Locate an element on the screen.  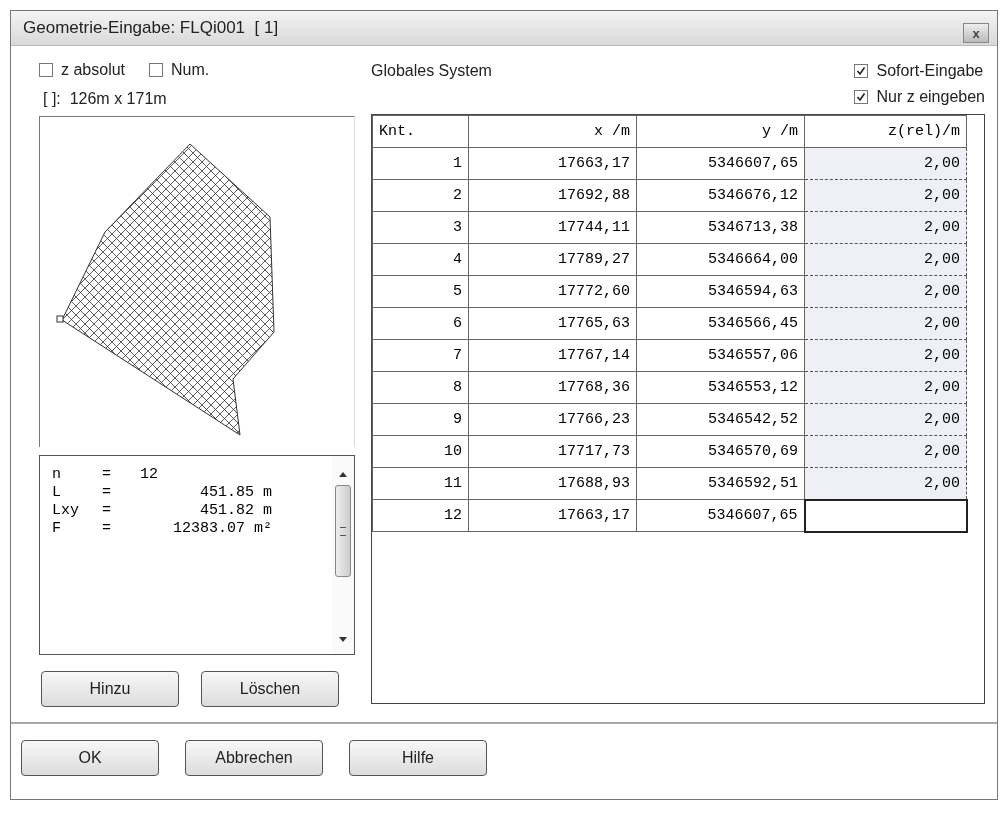
table-cell: 3 is located at coordinates (420, 227).